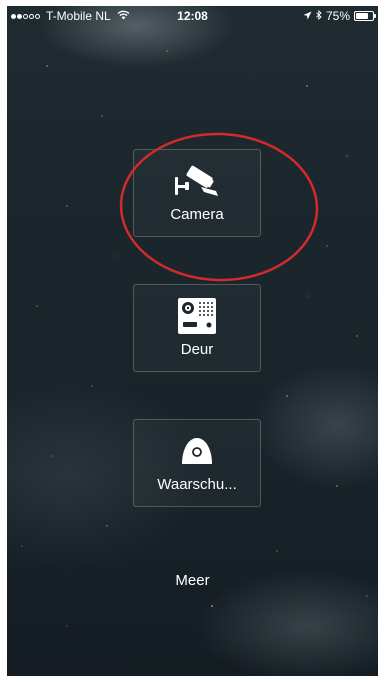  Describe the element at coordinates (197, 349) in the screenshot. I see `door-label: Deur` at that location.